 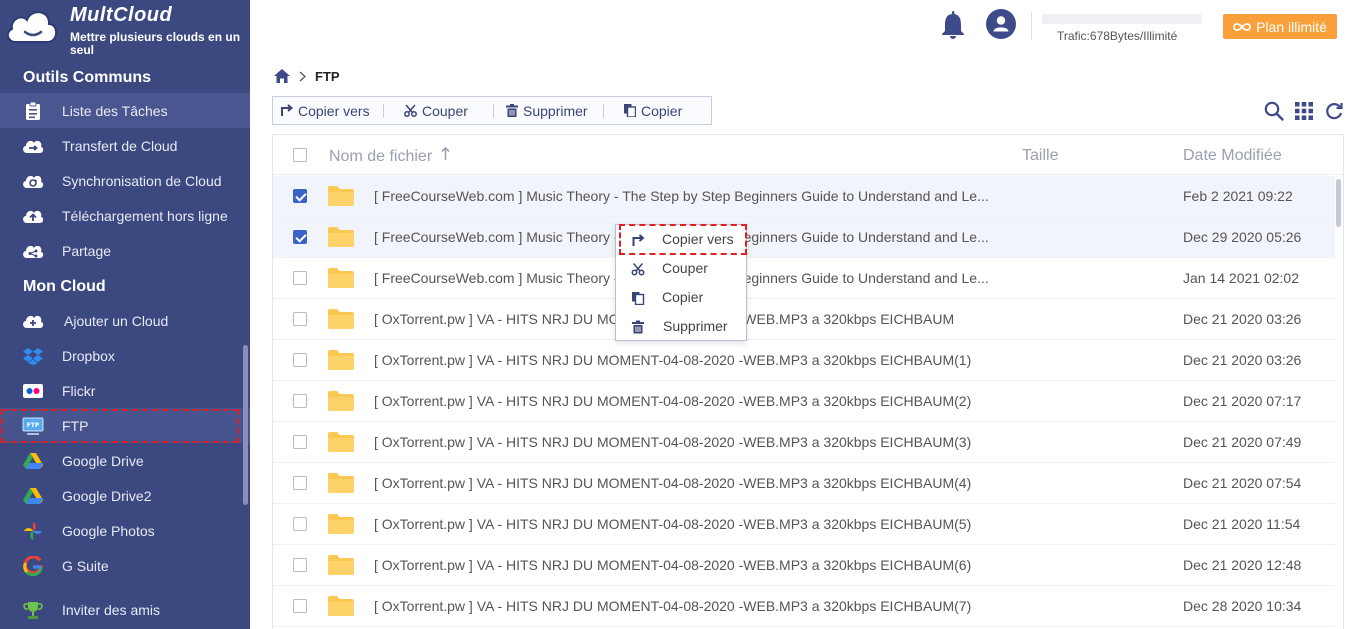 What do you see at coordinates (662, 110) in the screenshot?
I see `copy-label: Copier` at bounding box center [662, 110].